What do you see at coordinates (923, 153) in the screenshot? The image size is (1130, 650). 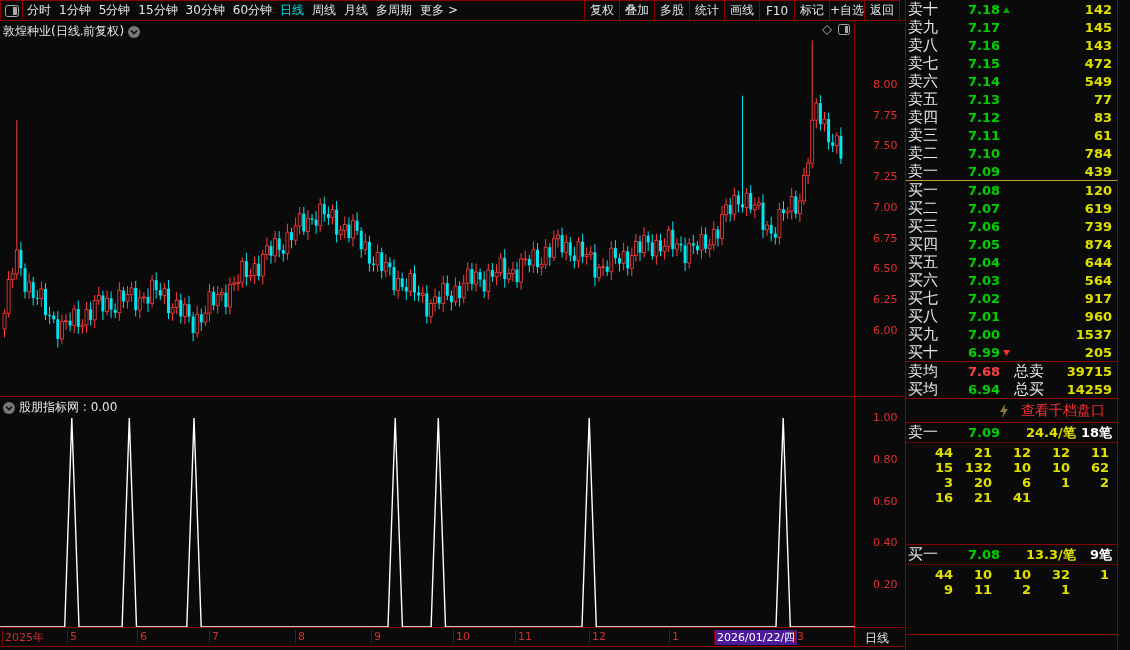 I see `level-label: 卖二` at bounding box center [923, 153].